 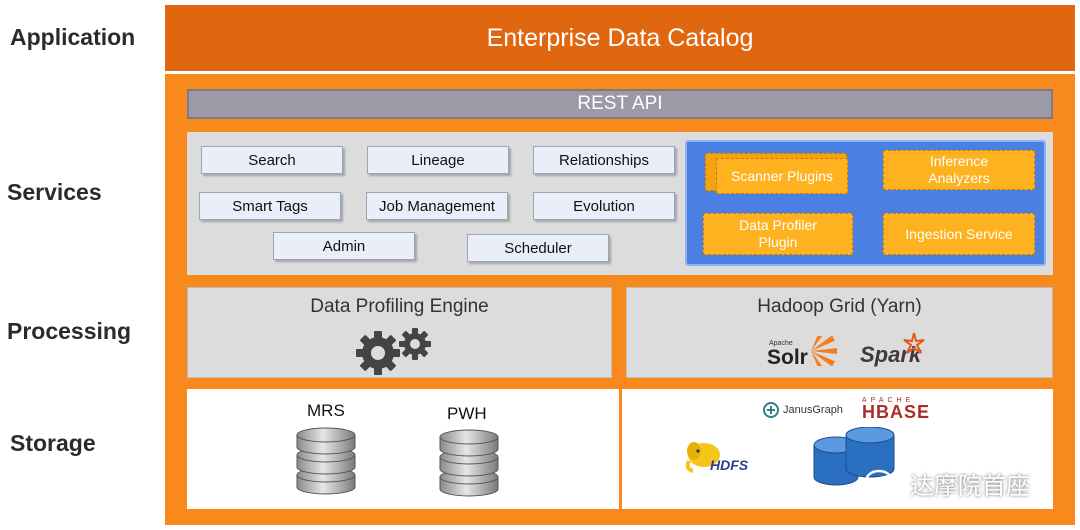 What do you see at coordinates (437, 206) in the screenshot?
I see `service-job-management: Job Management` at bounding box center [437, 206].